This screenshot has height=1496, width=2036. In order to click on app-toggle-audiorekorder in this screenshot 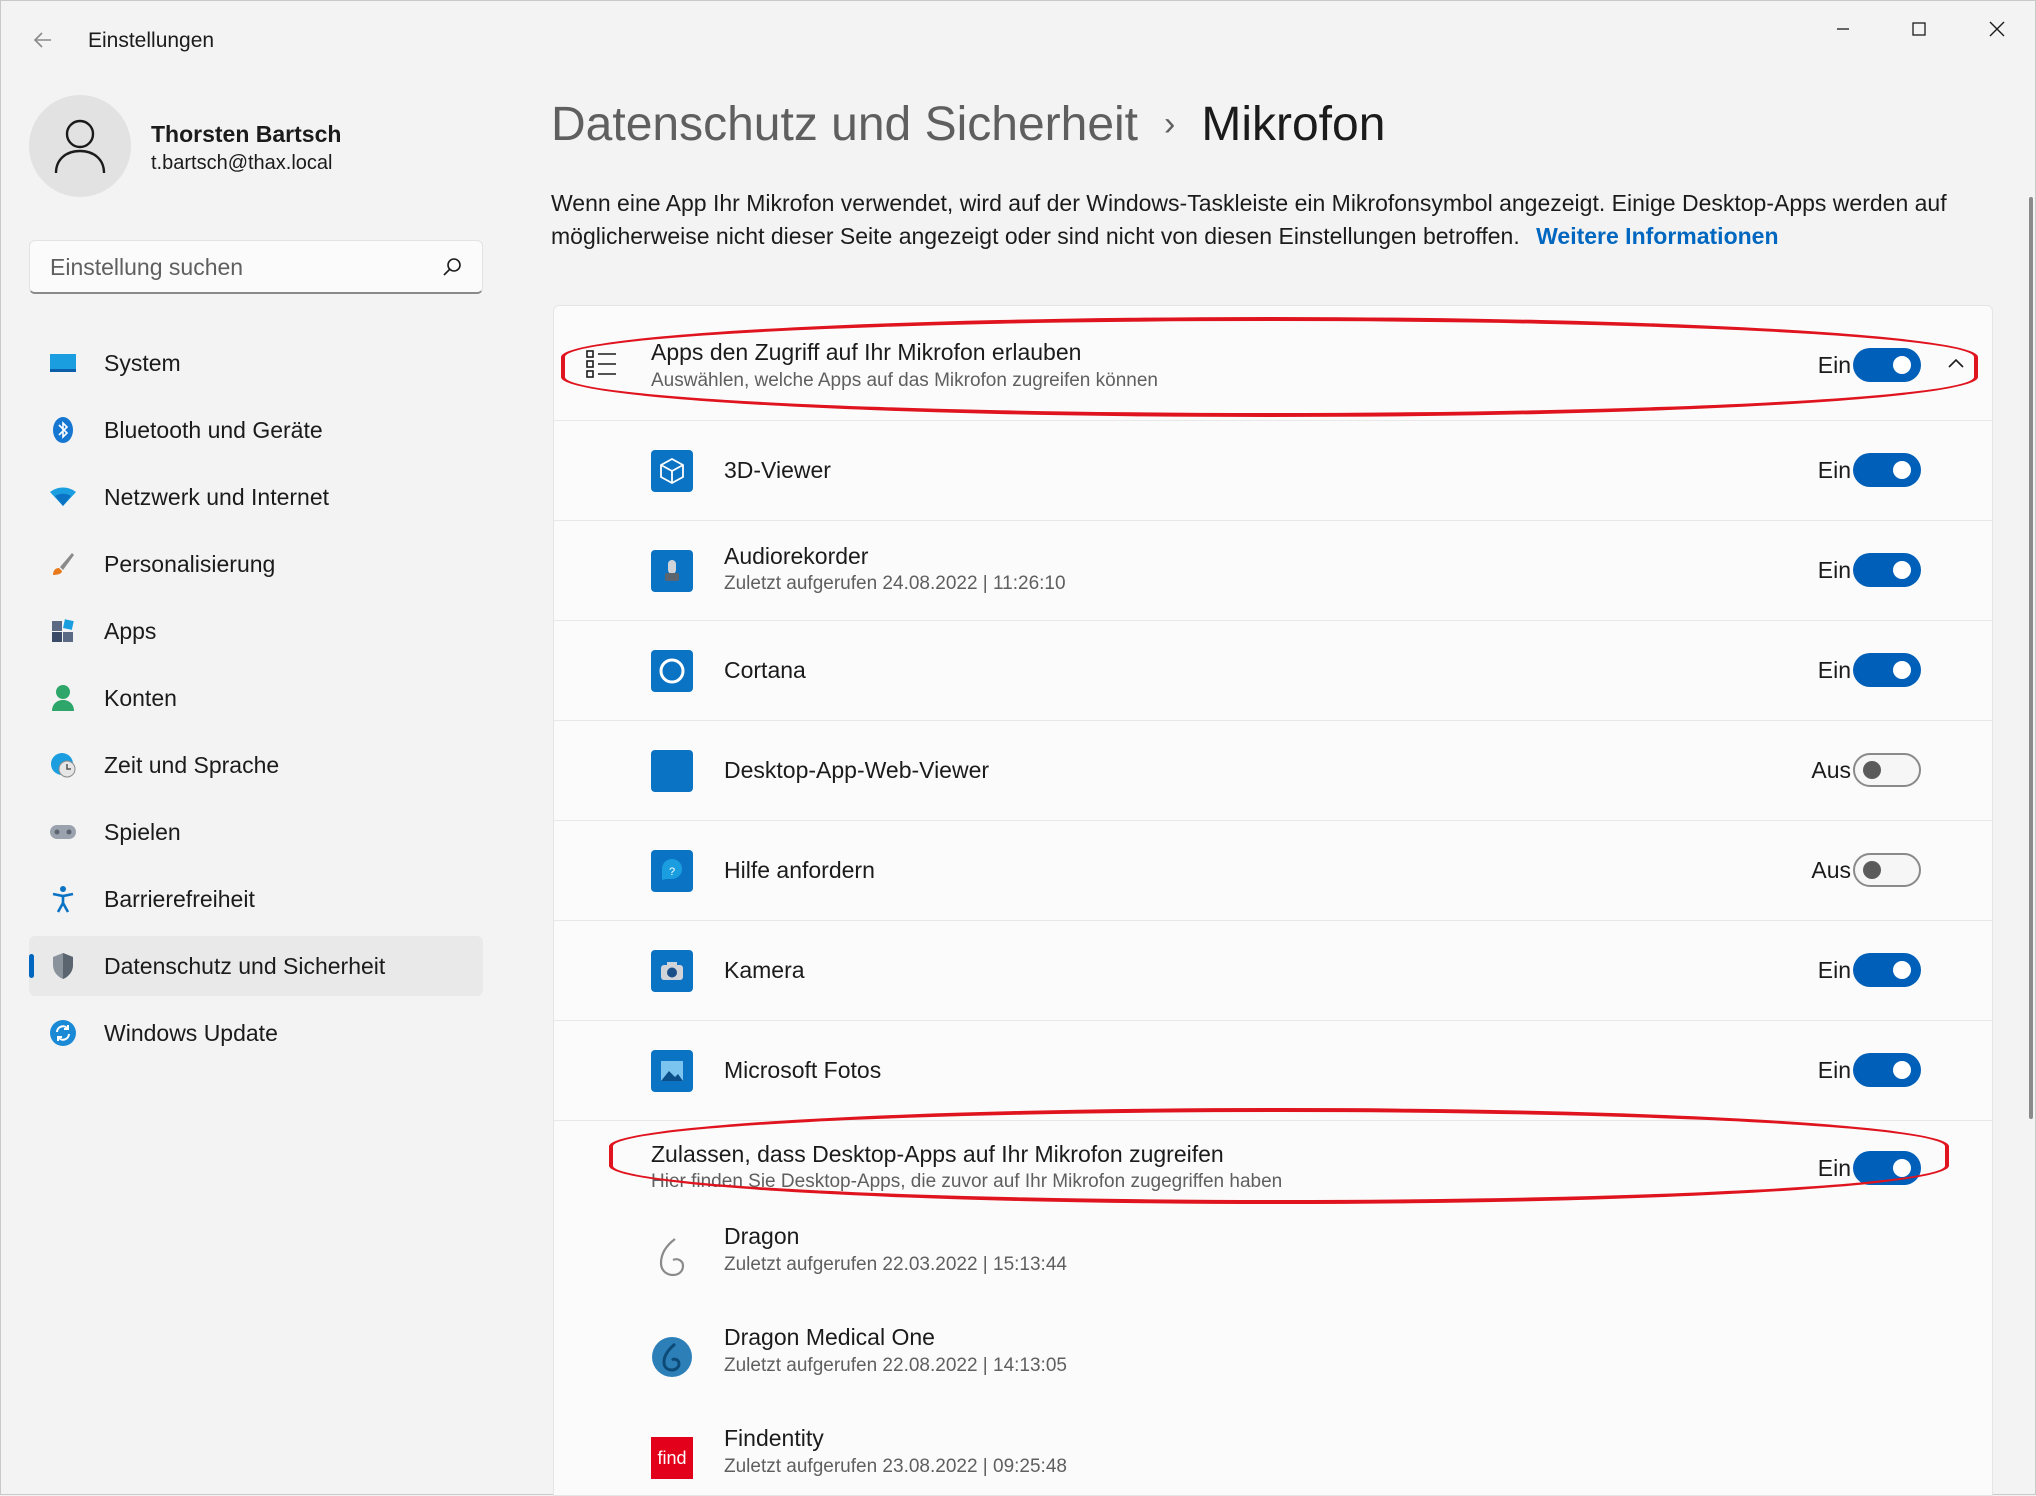, I will do `click(1887, 570)`.